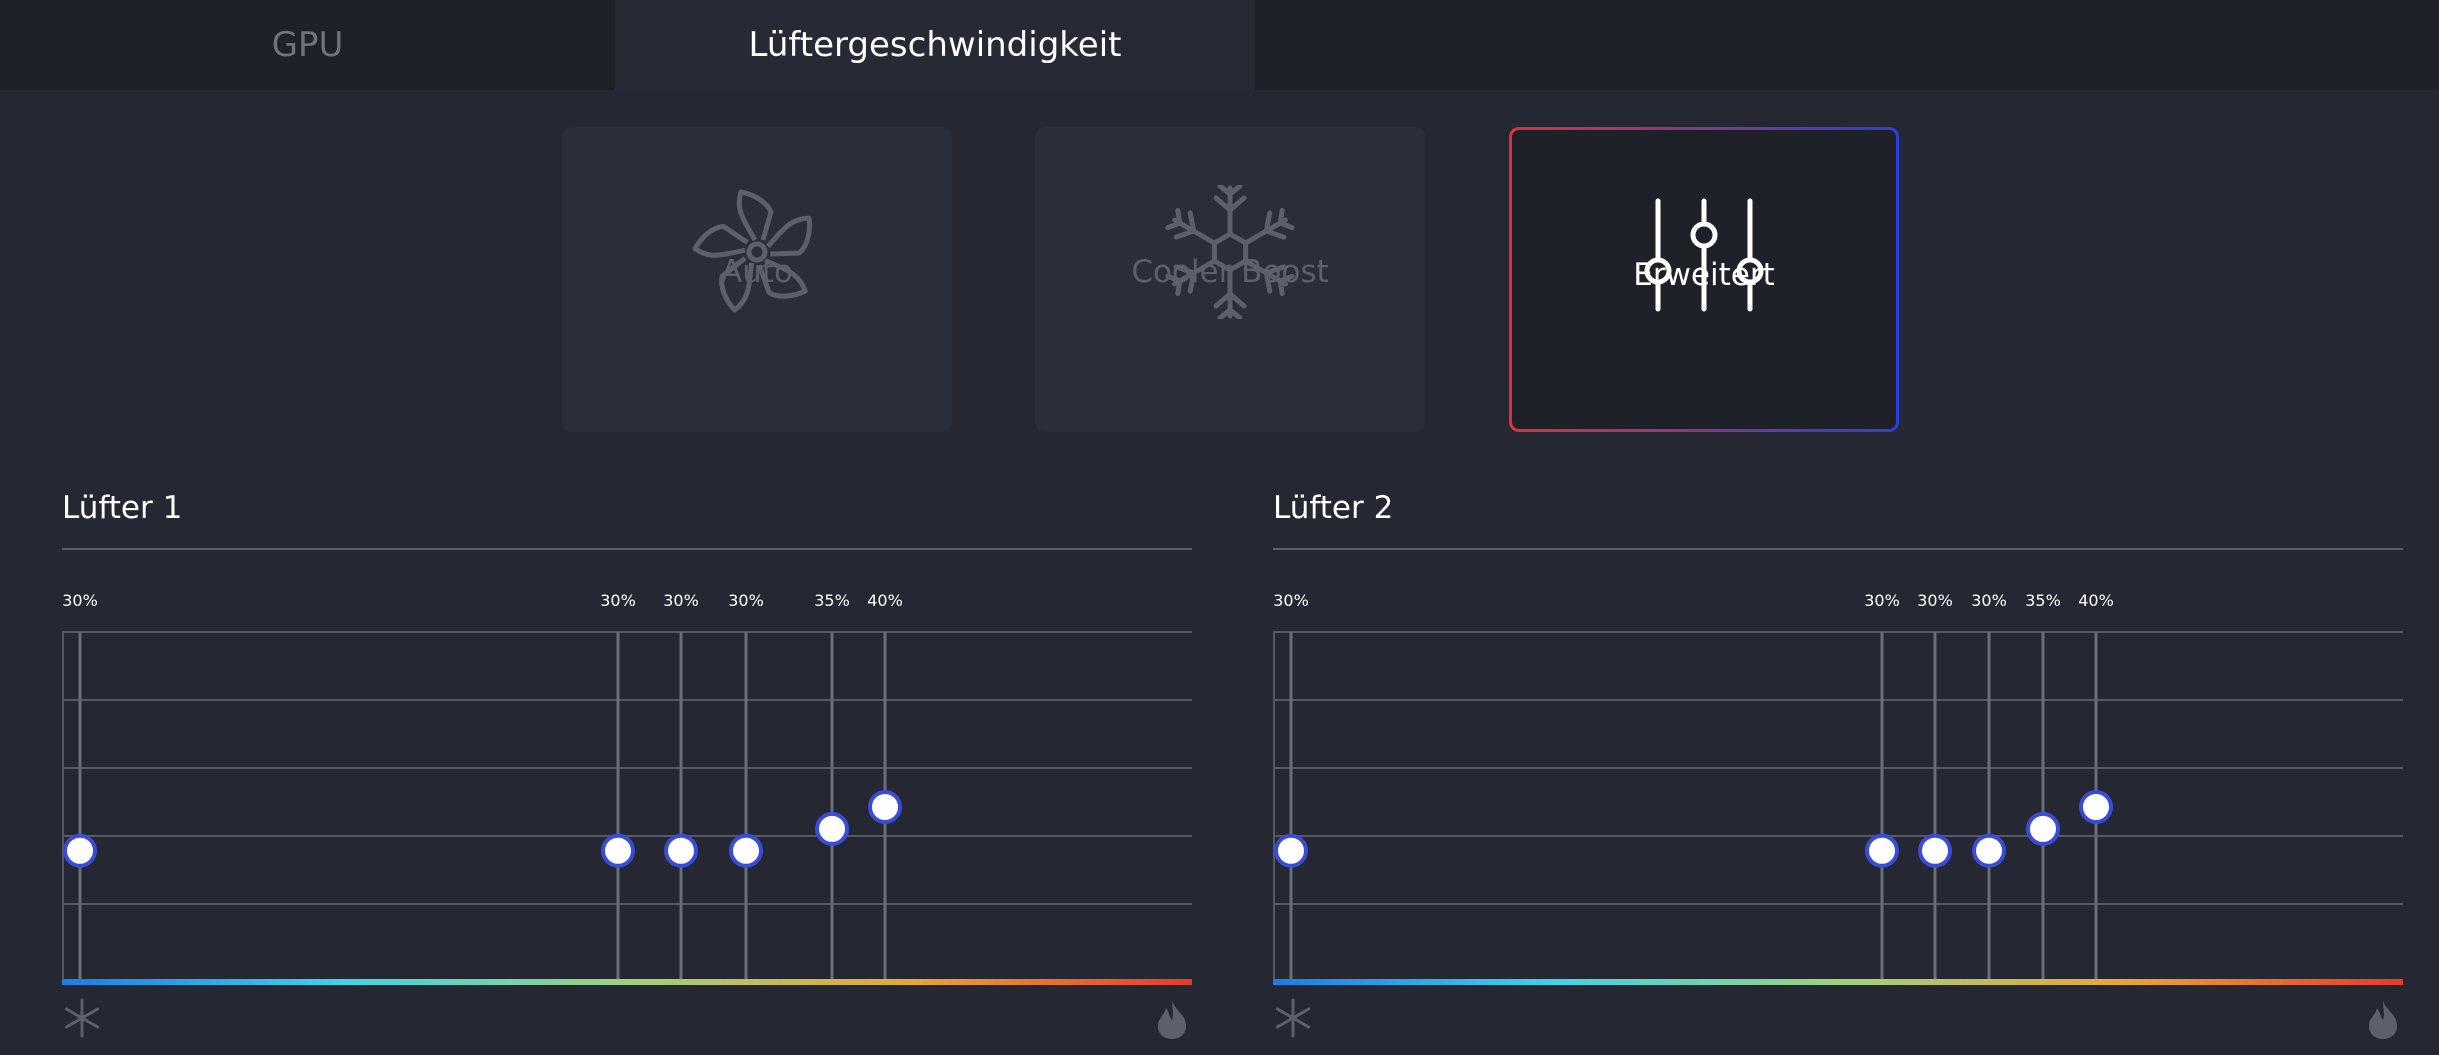 The width and height of the screenshot is (2439, 1055). What do you see at coordinates (757, 272) in the screenshot?
I see `mode-auto-label: Auto` at bounding box center [757, 272].